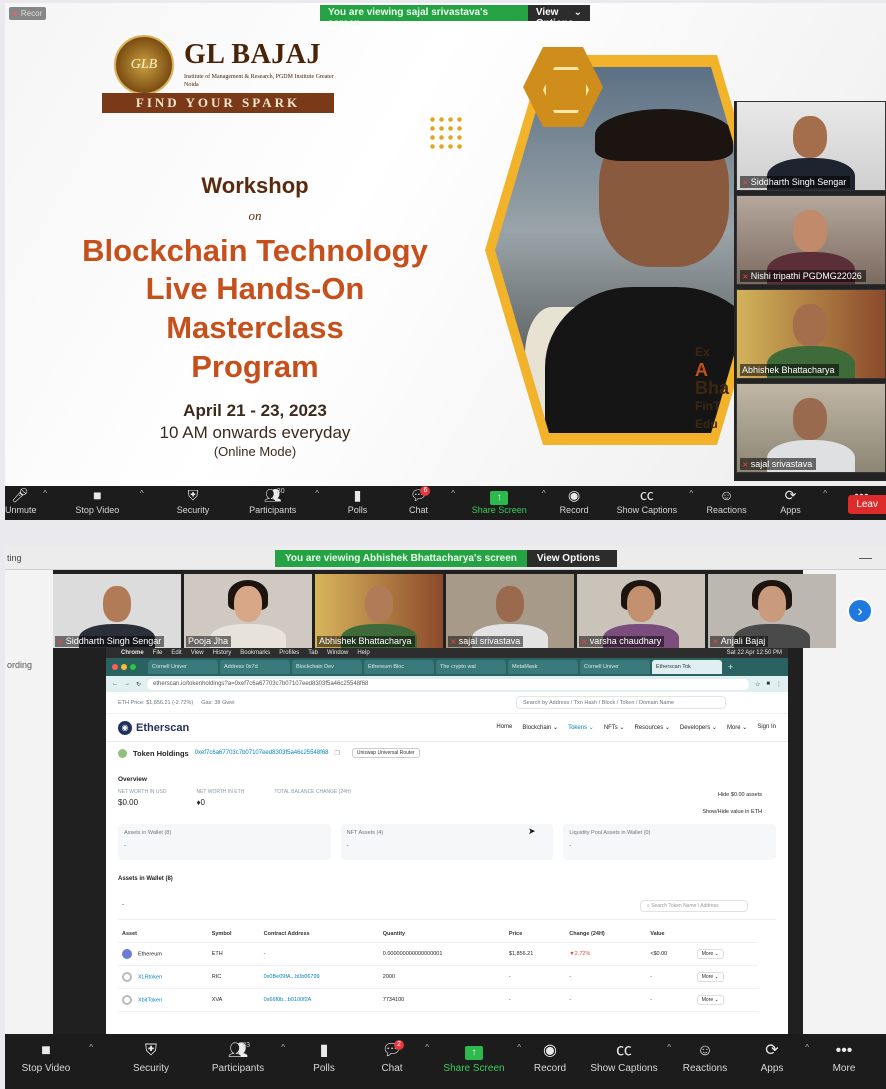 The image size is (886, 1089). I want to click on nav-home: Home, so click(504, 727).